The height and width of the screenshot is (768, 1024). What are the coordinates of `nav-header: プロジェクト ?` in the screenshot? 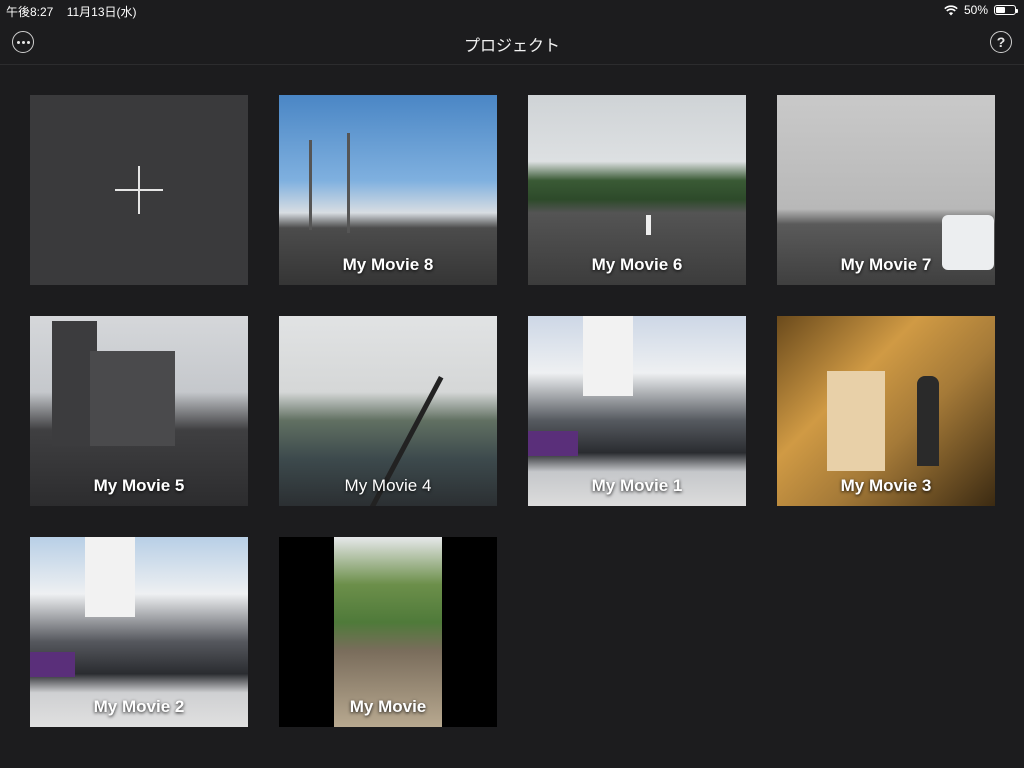 It's located at (512, 42).